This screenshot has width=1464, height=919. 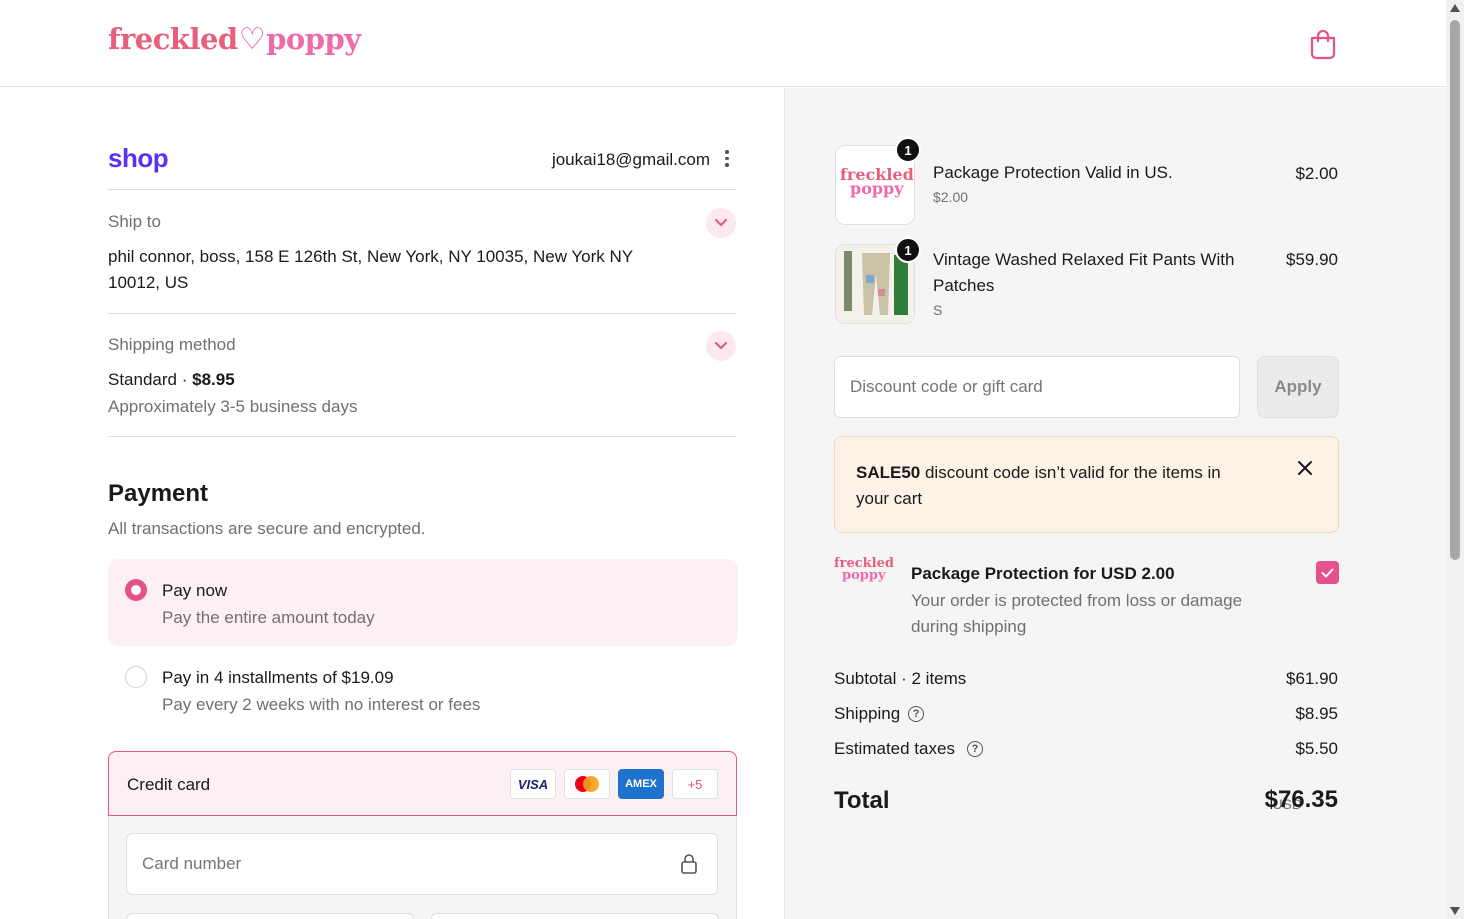 What do you see at coordinates (1316, 713) in the screenshot?
I see `shipping-value: $8.95` at bounding box center [1316, 713].